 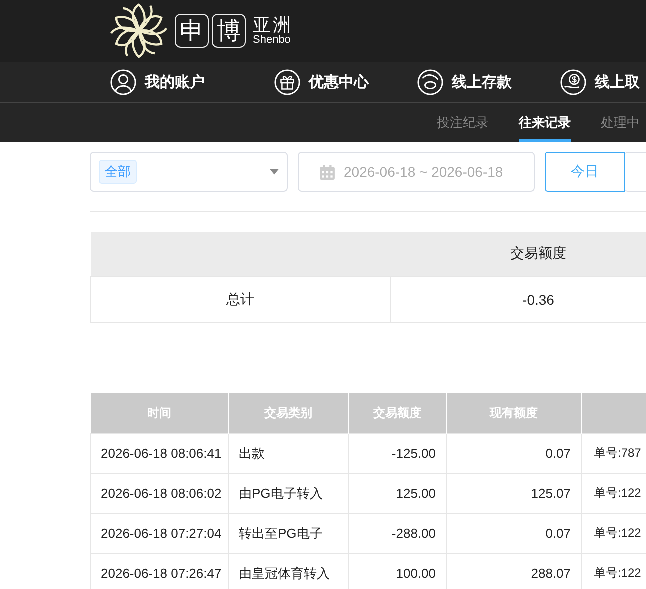 I want to click on table-cell: -125.00, so click(x=414, y=453).